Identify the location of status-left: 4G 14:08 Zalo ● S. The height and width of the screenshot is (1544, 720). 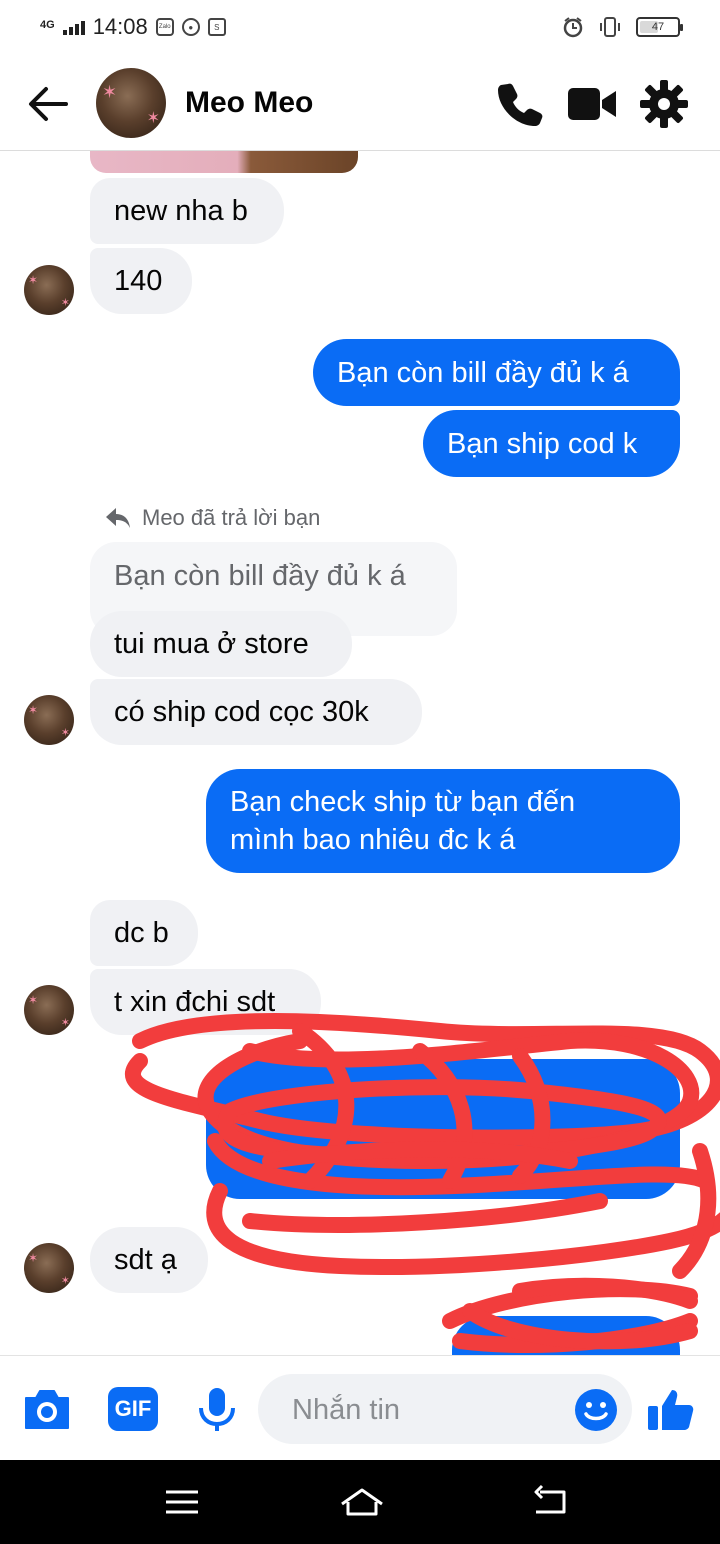
(133, 27).